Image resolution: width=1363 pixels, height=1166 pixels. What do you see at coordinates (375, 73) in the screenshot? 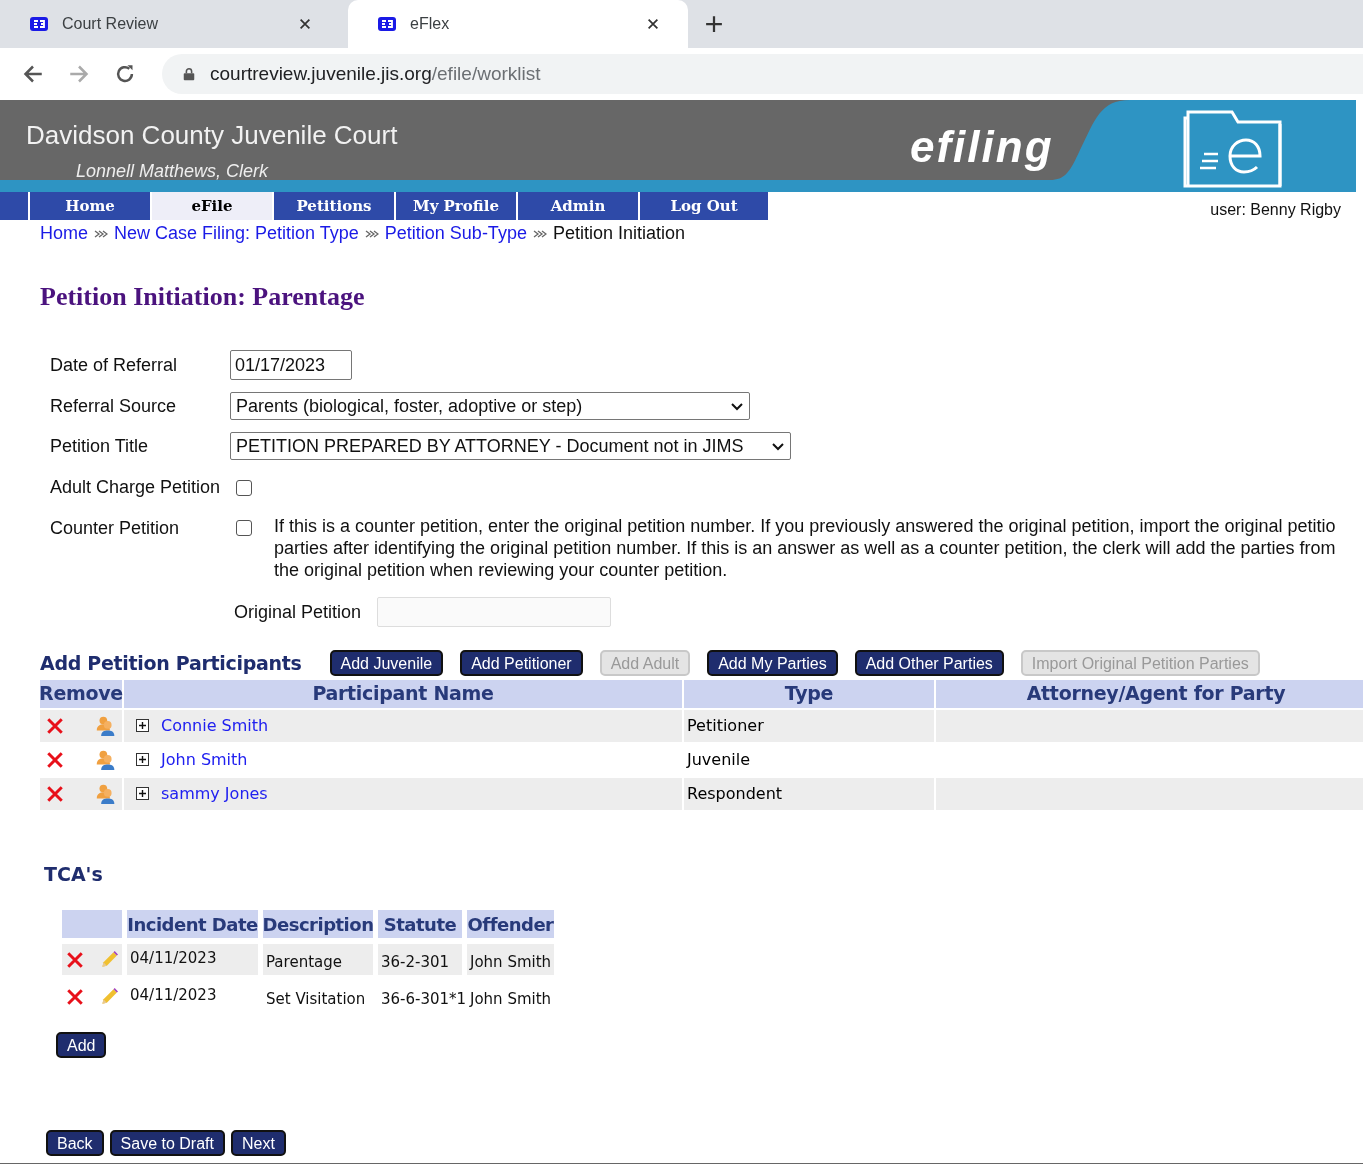
I see `url-text: courtreview.juvenile.jis.org/efile/worklist` at bounding box center [375, 73].